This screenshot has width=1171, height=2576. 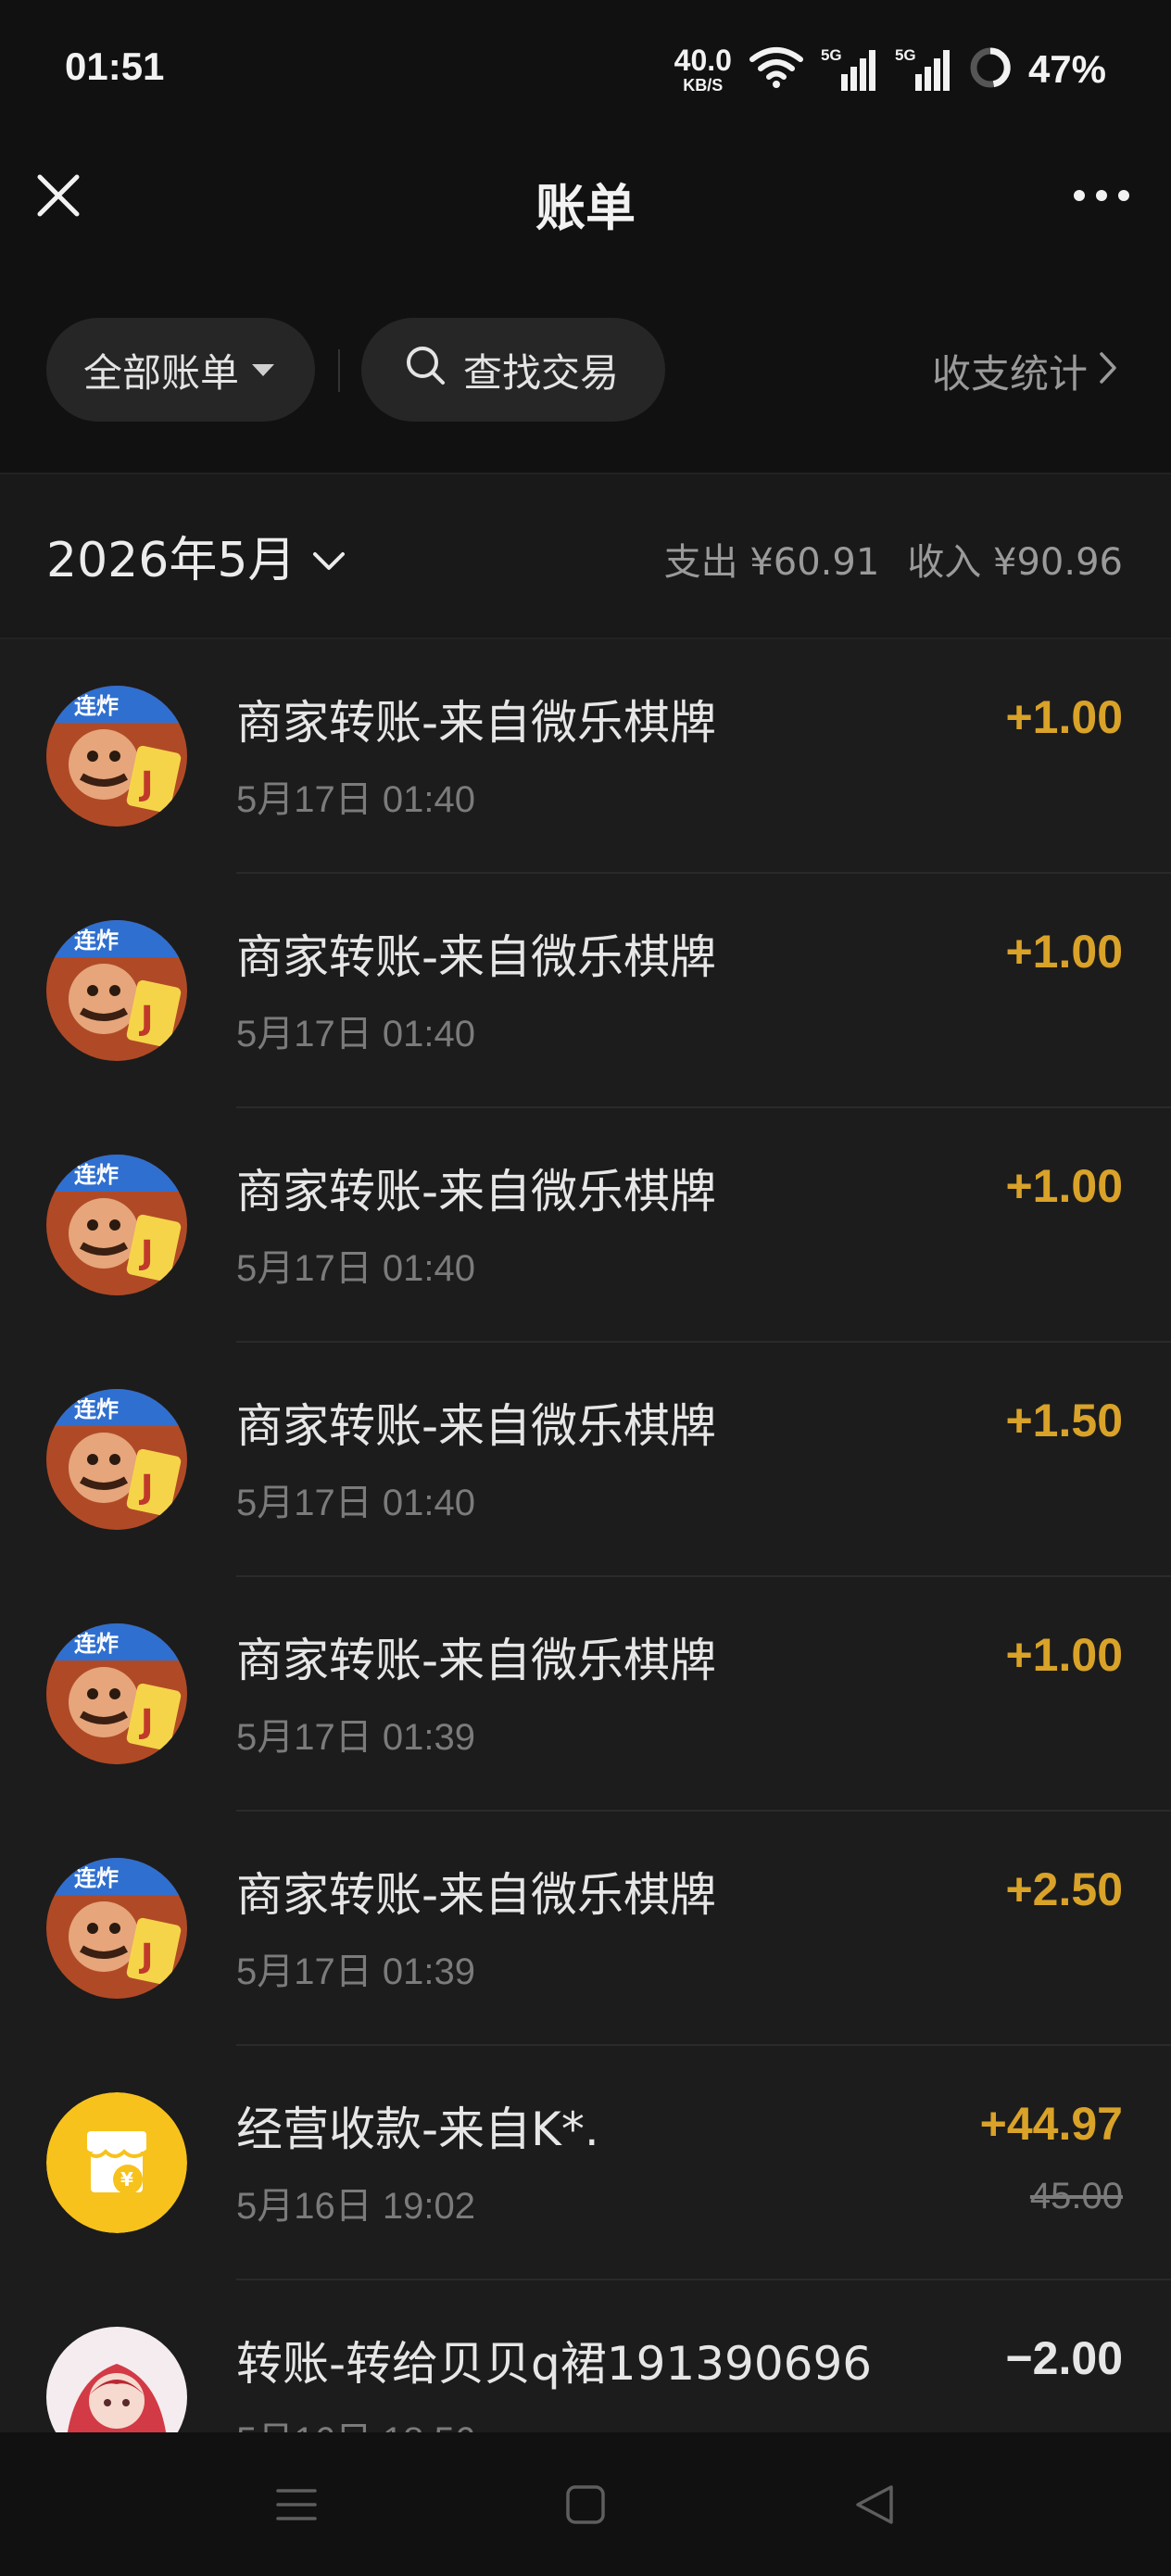 What do you see at coordinates (117, 2380) in the screenshot?
I see `user-avatar` at bounding box center [117, 2380].